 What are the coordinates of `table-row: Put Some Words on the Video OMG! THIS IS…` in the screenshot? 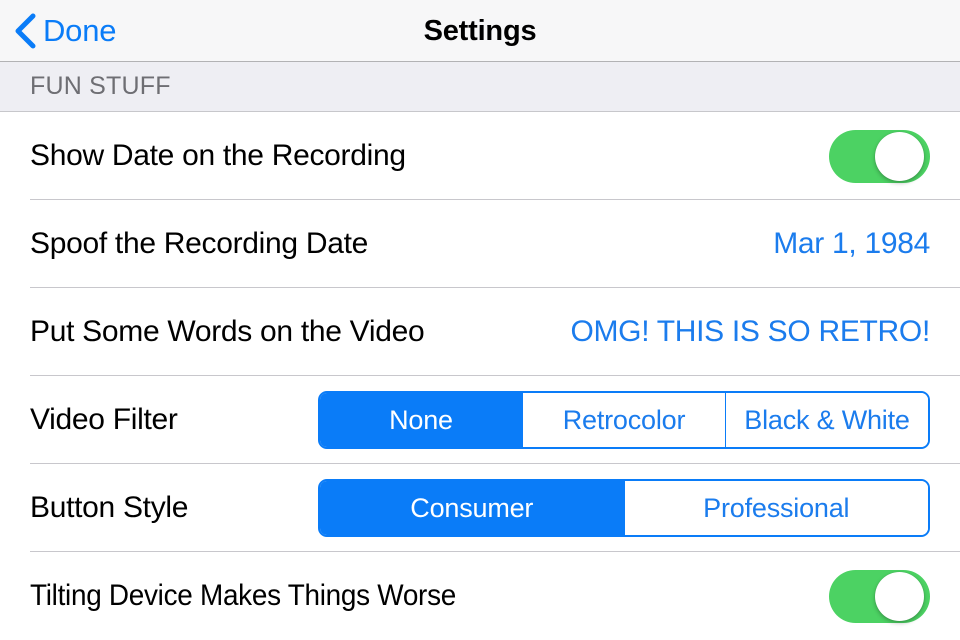 It's located at (480, 332).